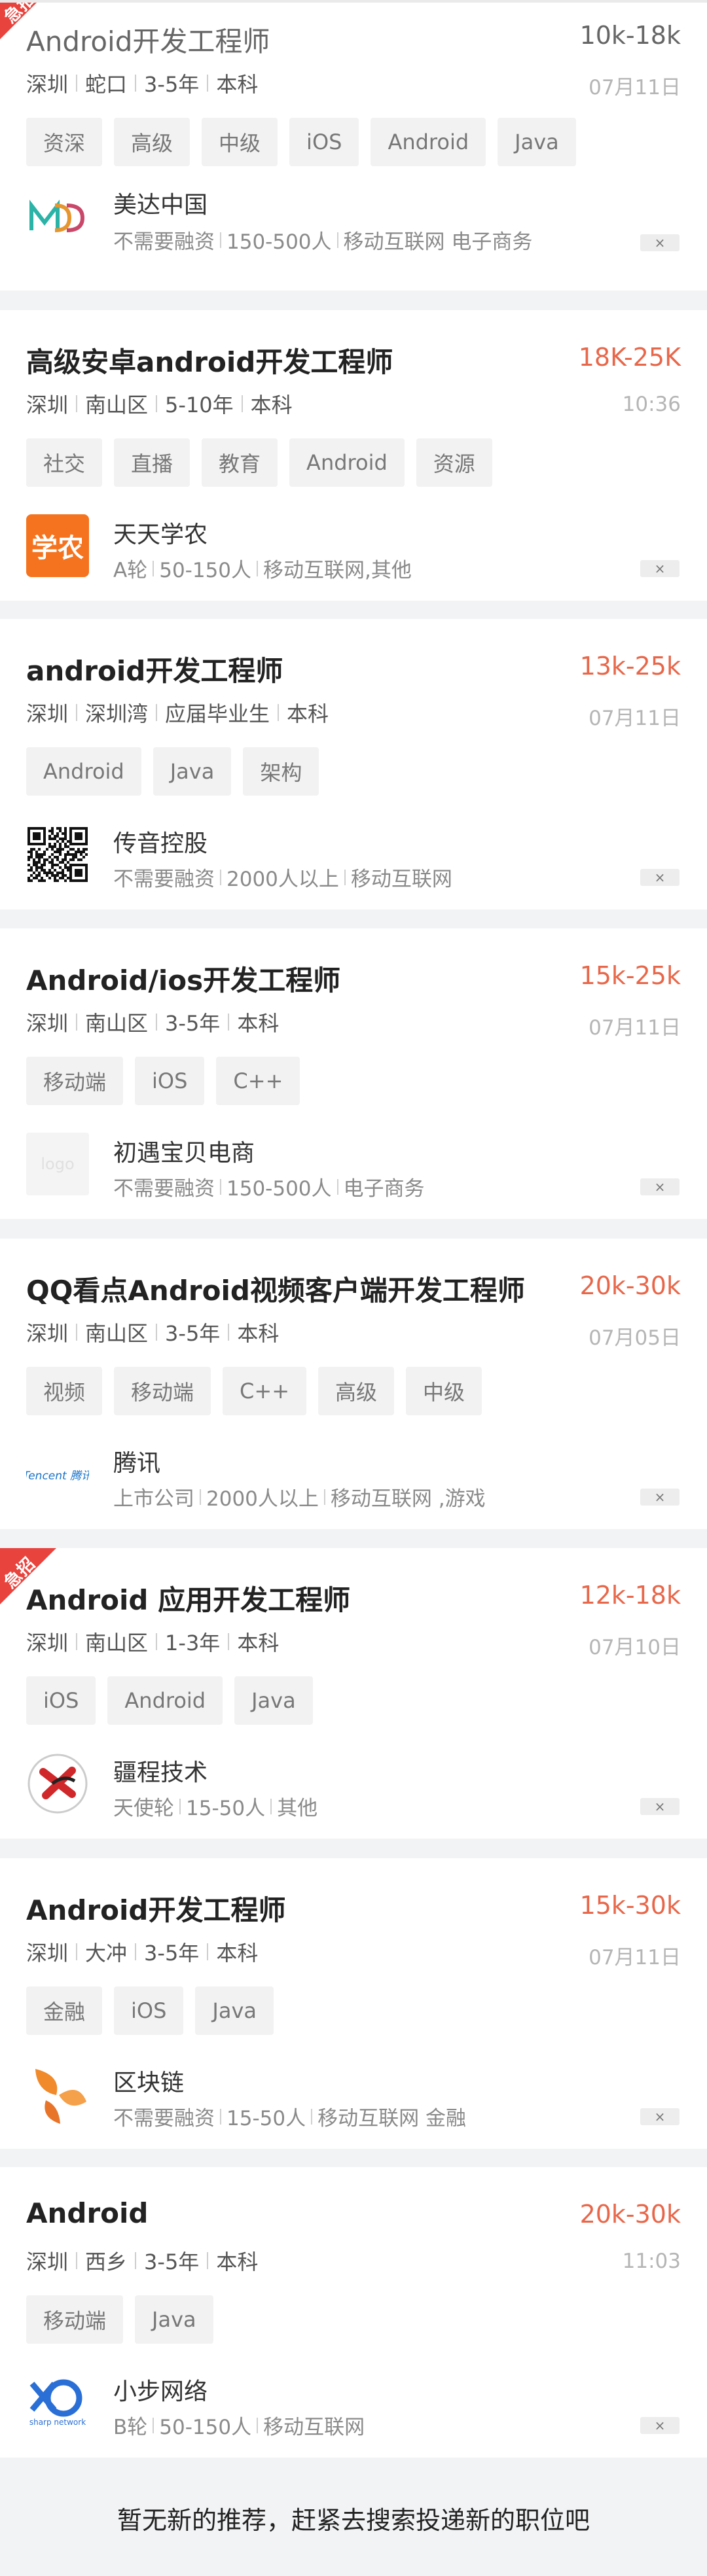  Describe the element at coordinates (172, 1953) in the screenshot. I see `meta-item: 3-5年` at that location.